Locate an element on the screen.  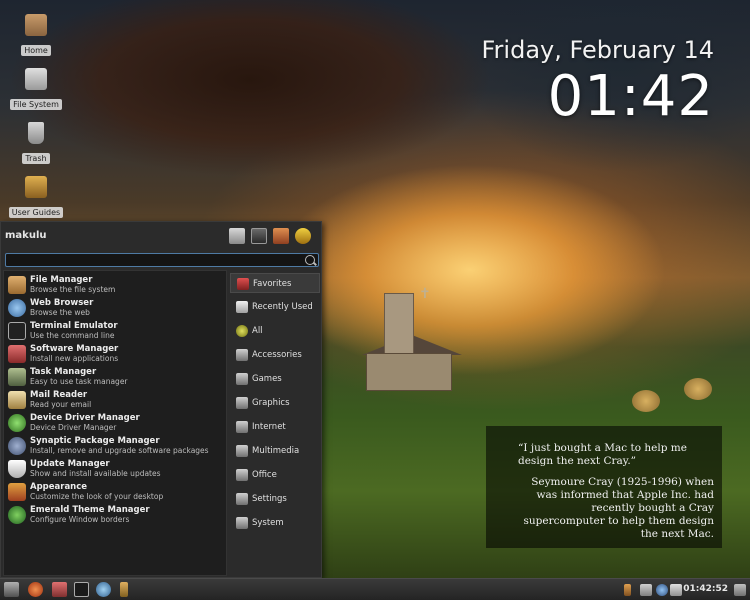
system-icon is located at coordinates (242, 523).